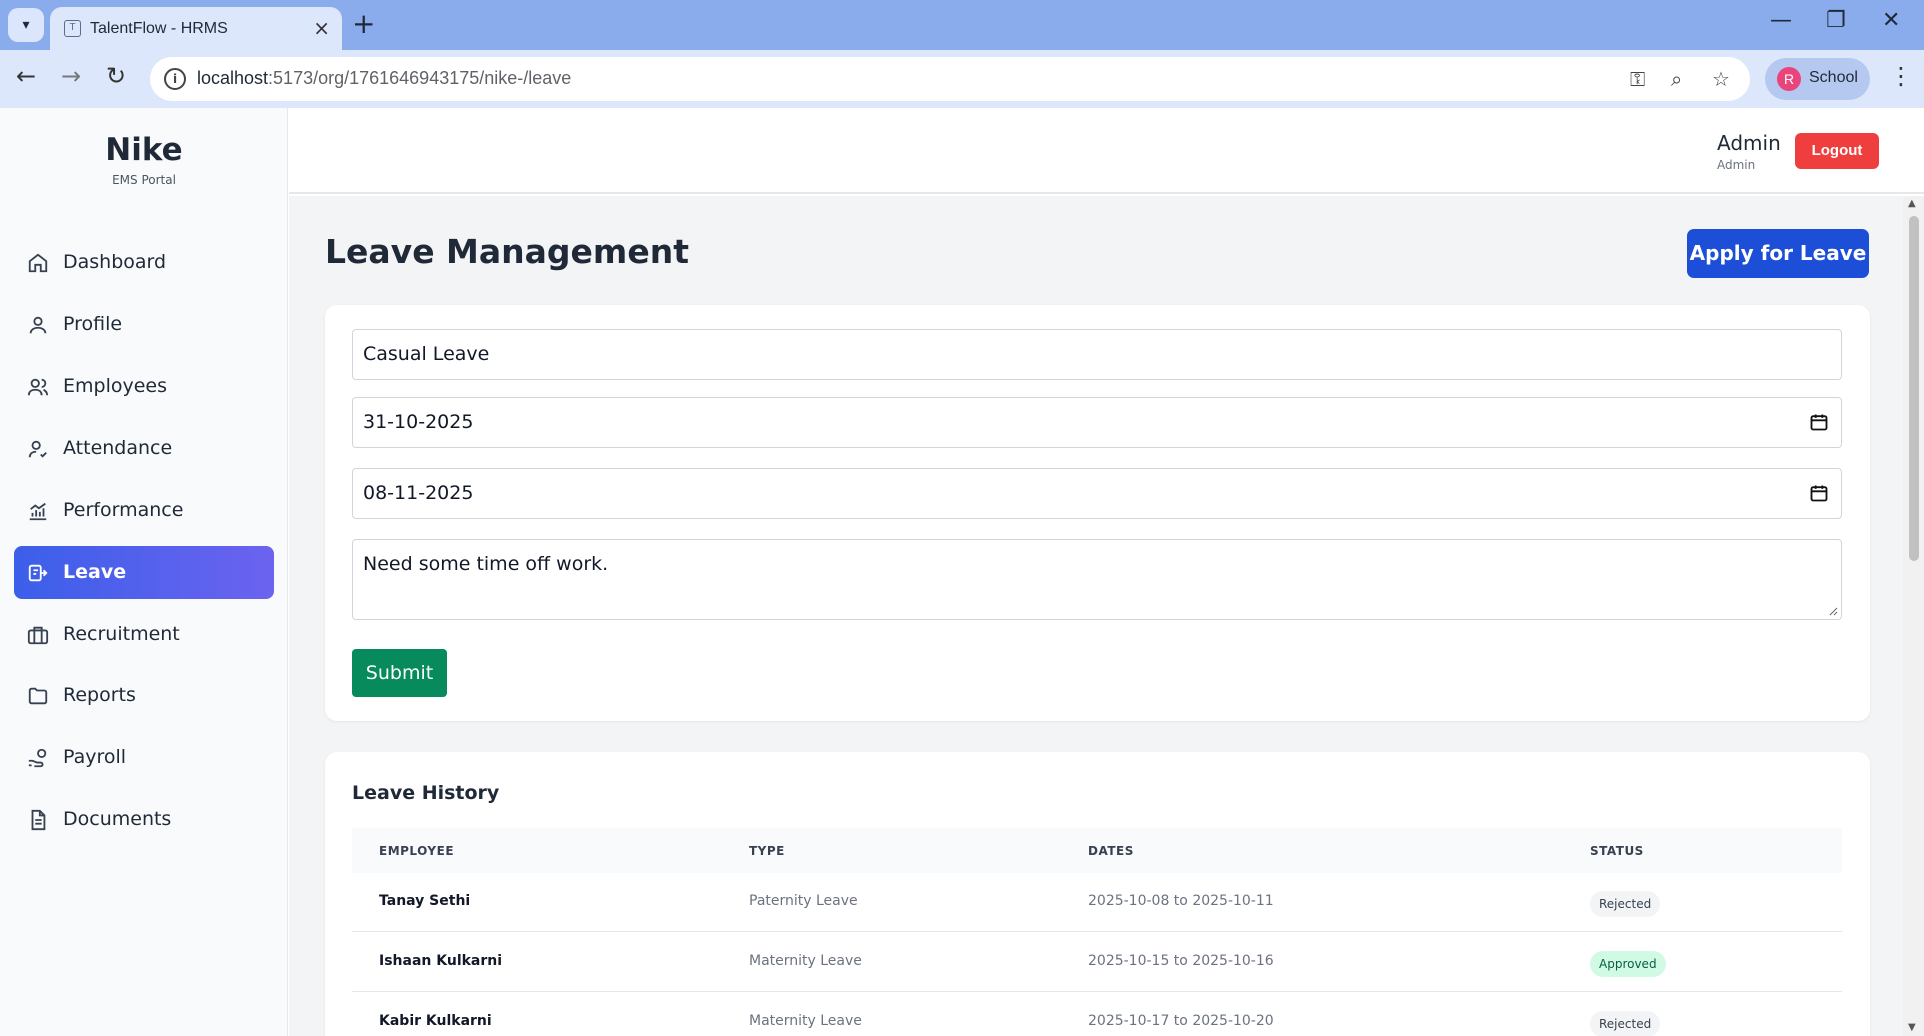 The width and height of the screenshot is (1924, 1036). I want to click on tab-list-button: ▾, so click(26, 25).